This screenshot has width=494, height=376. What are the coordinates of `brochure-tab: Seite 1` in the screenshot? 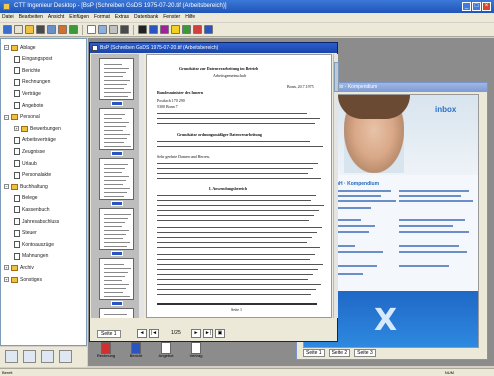 It's located at (314, 353).